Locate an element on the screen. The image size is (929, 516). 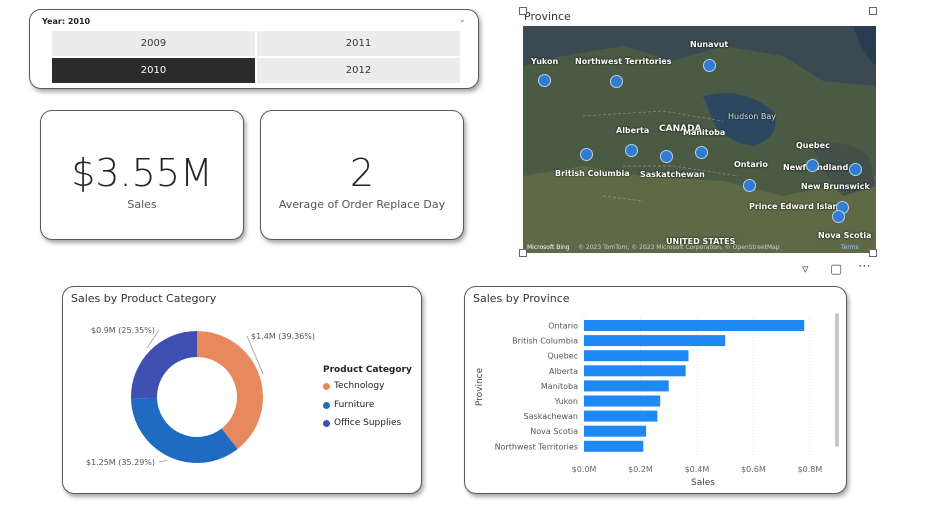
year-button-2010: 2010 is located at coordinates (153, 70).